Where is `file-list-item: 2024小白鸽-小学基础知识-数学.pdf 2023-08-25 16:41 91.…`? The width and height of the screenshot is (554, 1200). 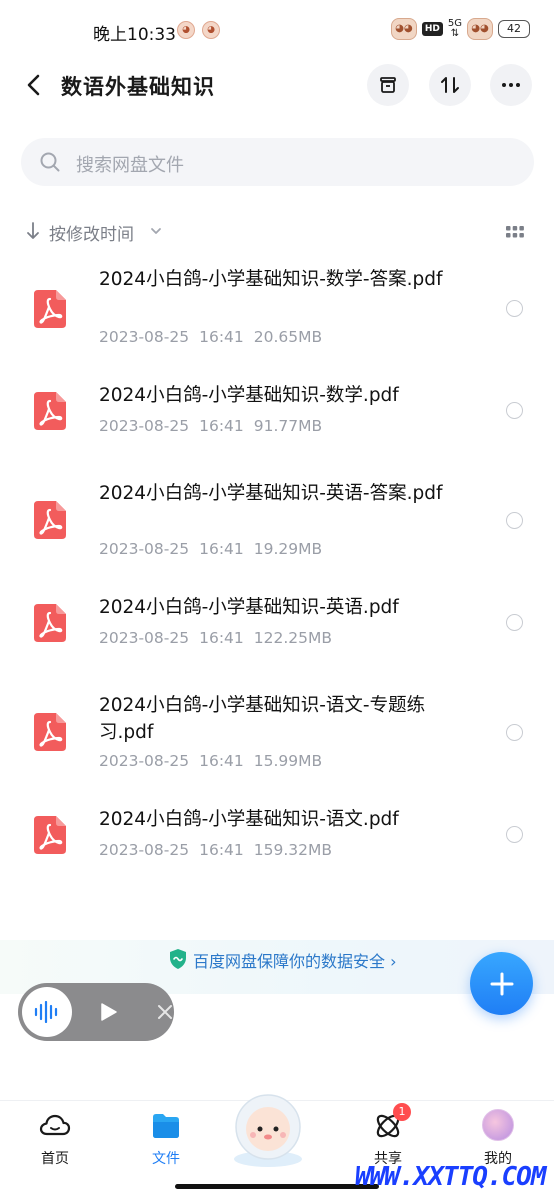
file-list-item: 2024小白鸽-小学基础知识-数学.pdf 2023-08-25 16:41 91.… is located at coordinates (277, 415).